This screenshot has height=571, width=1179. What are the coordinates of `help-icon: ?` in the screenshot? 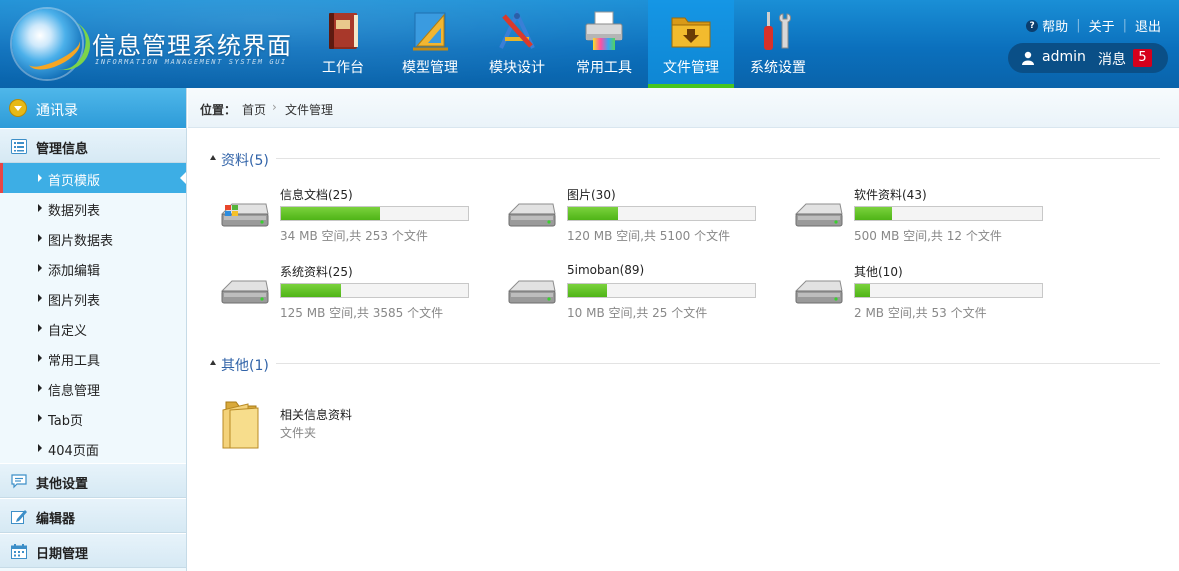 It's located at (1032, 25).